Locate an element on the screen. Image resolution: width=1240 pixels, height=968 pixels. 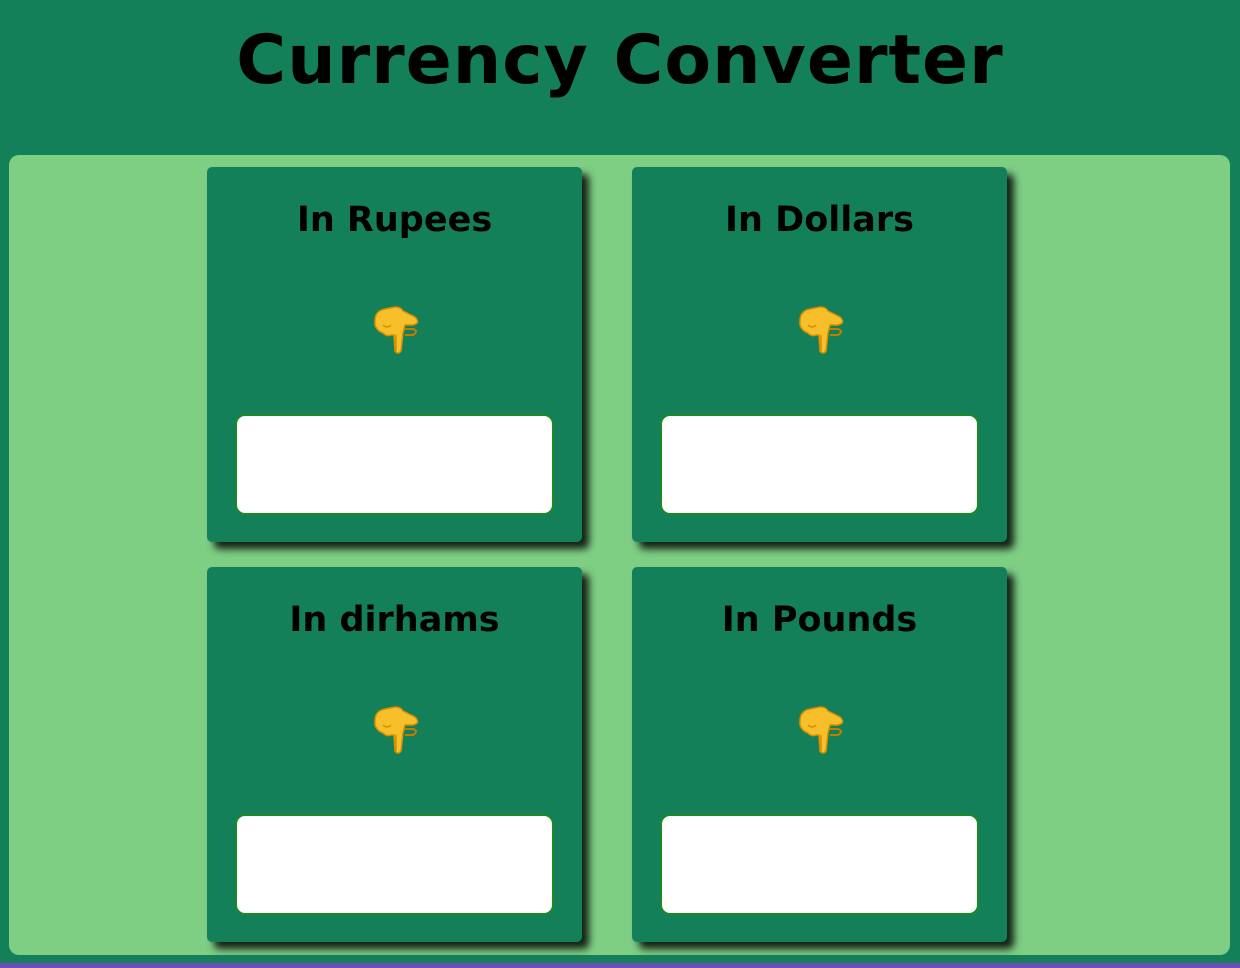
bottom-strip is located at coordinates (620, 965).